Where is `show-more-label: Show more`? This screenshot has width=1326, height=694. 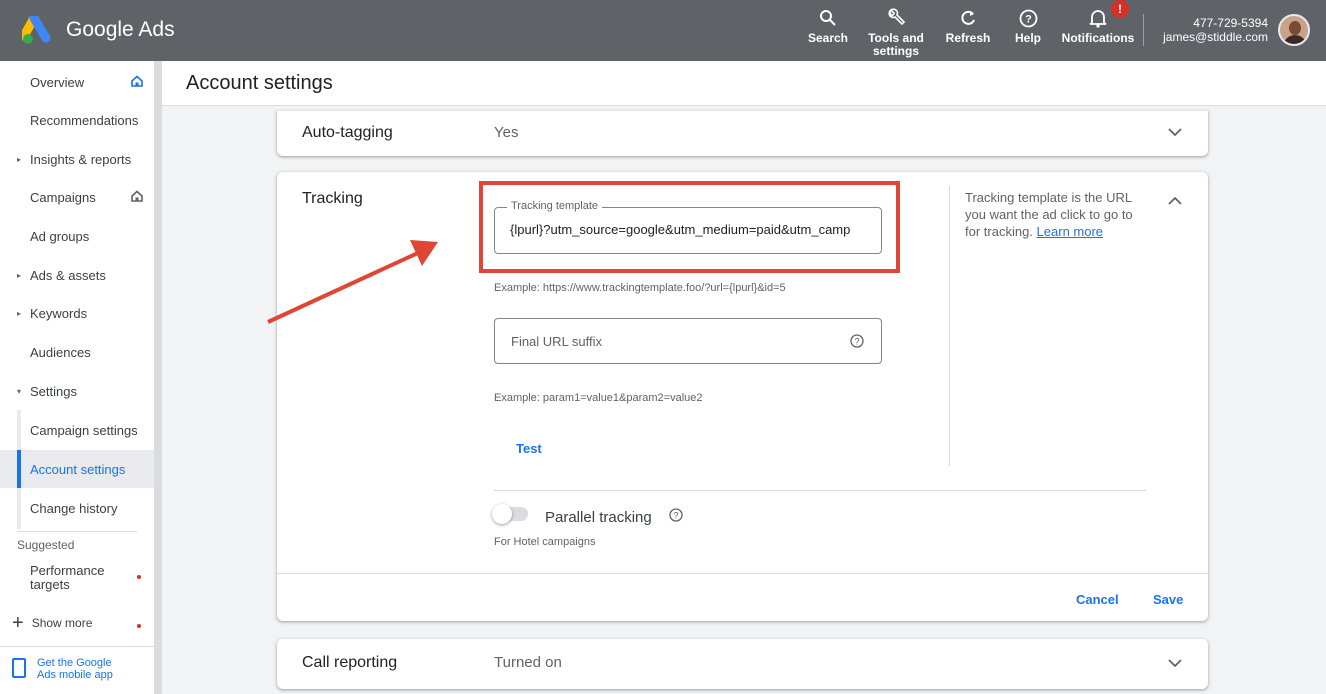
show-more-label: Show more is located at coordinates (62, 623).